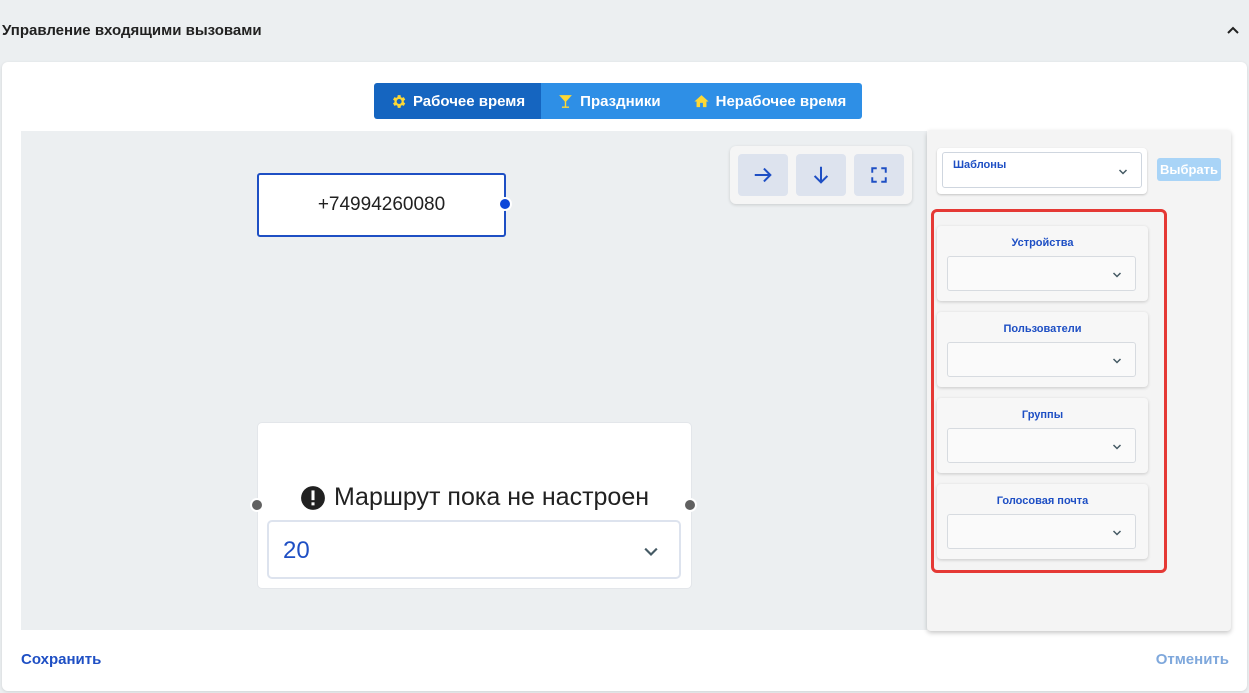  I want to click on arrow-down-icon, so click(821, 175).